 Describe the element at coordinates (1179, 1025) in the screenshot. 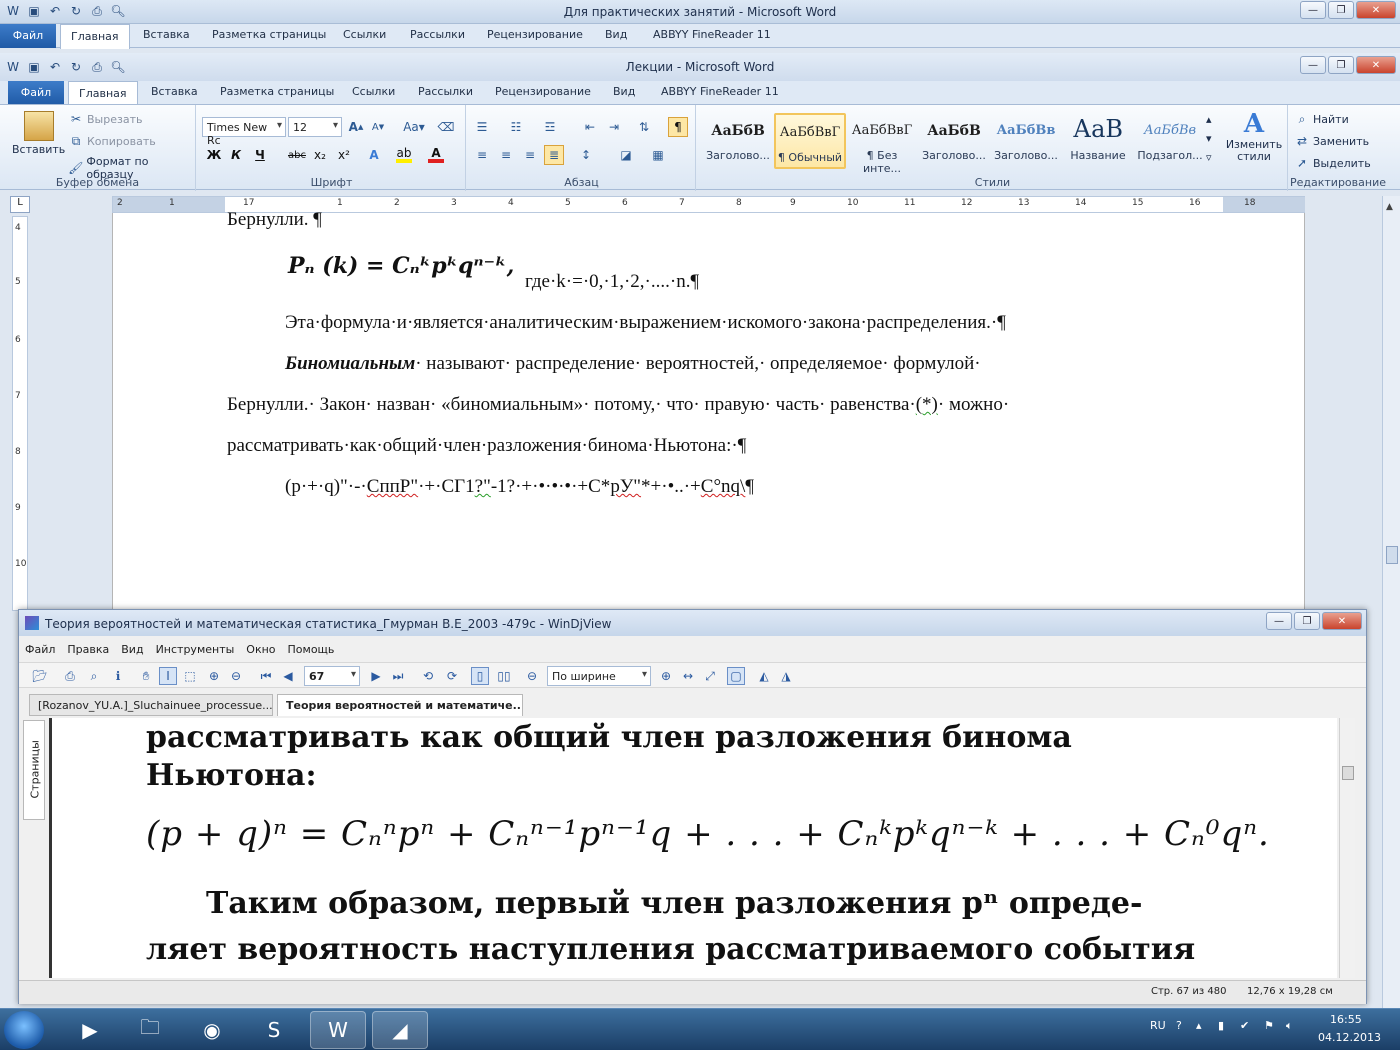

I see `help-icon: ?` at that location.